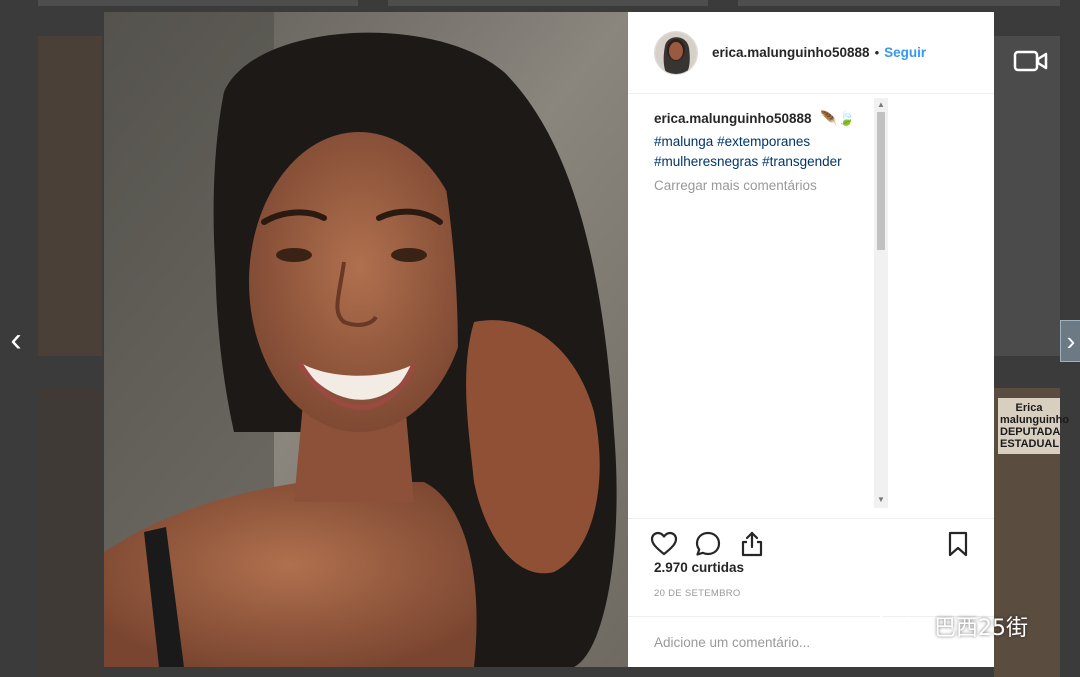  I want to click on hashtag-link: #mulheresnegras, so click(706, 161).